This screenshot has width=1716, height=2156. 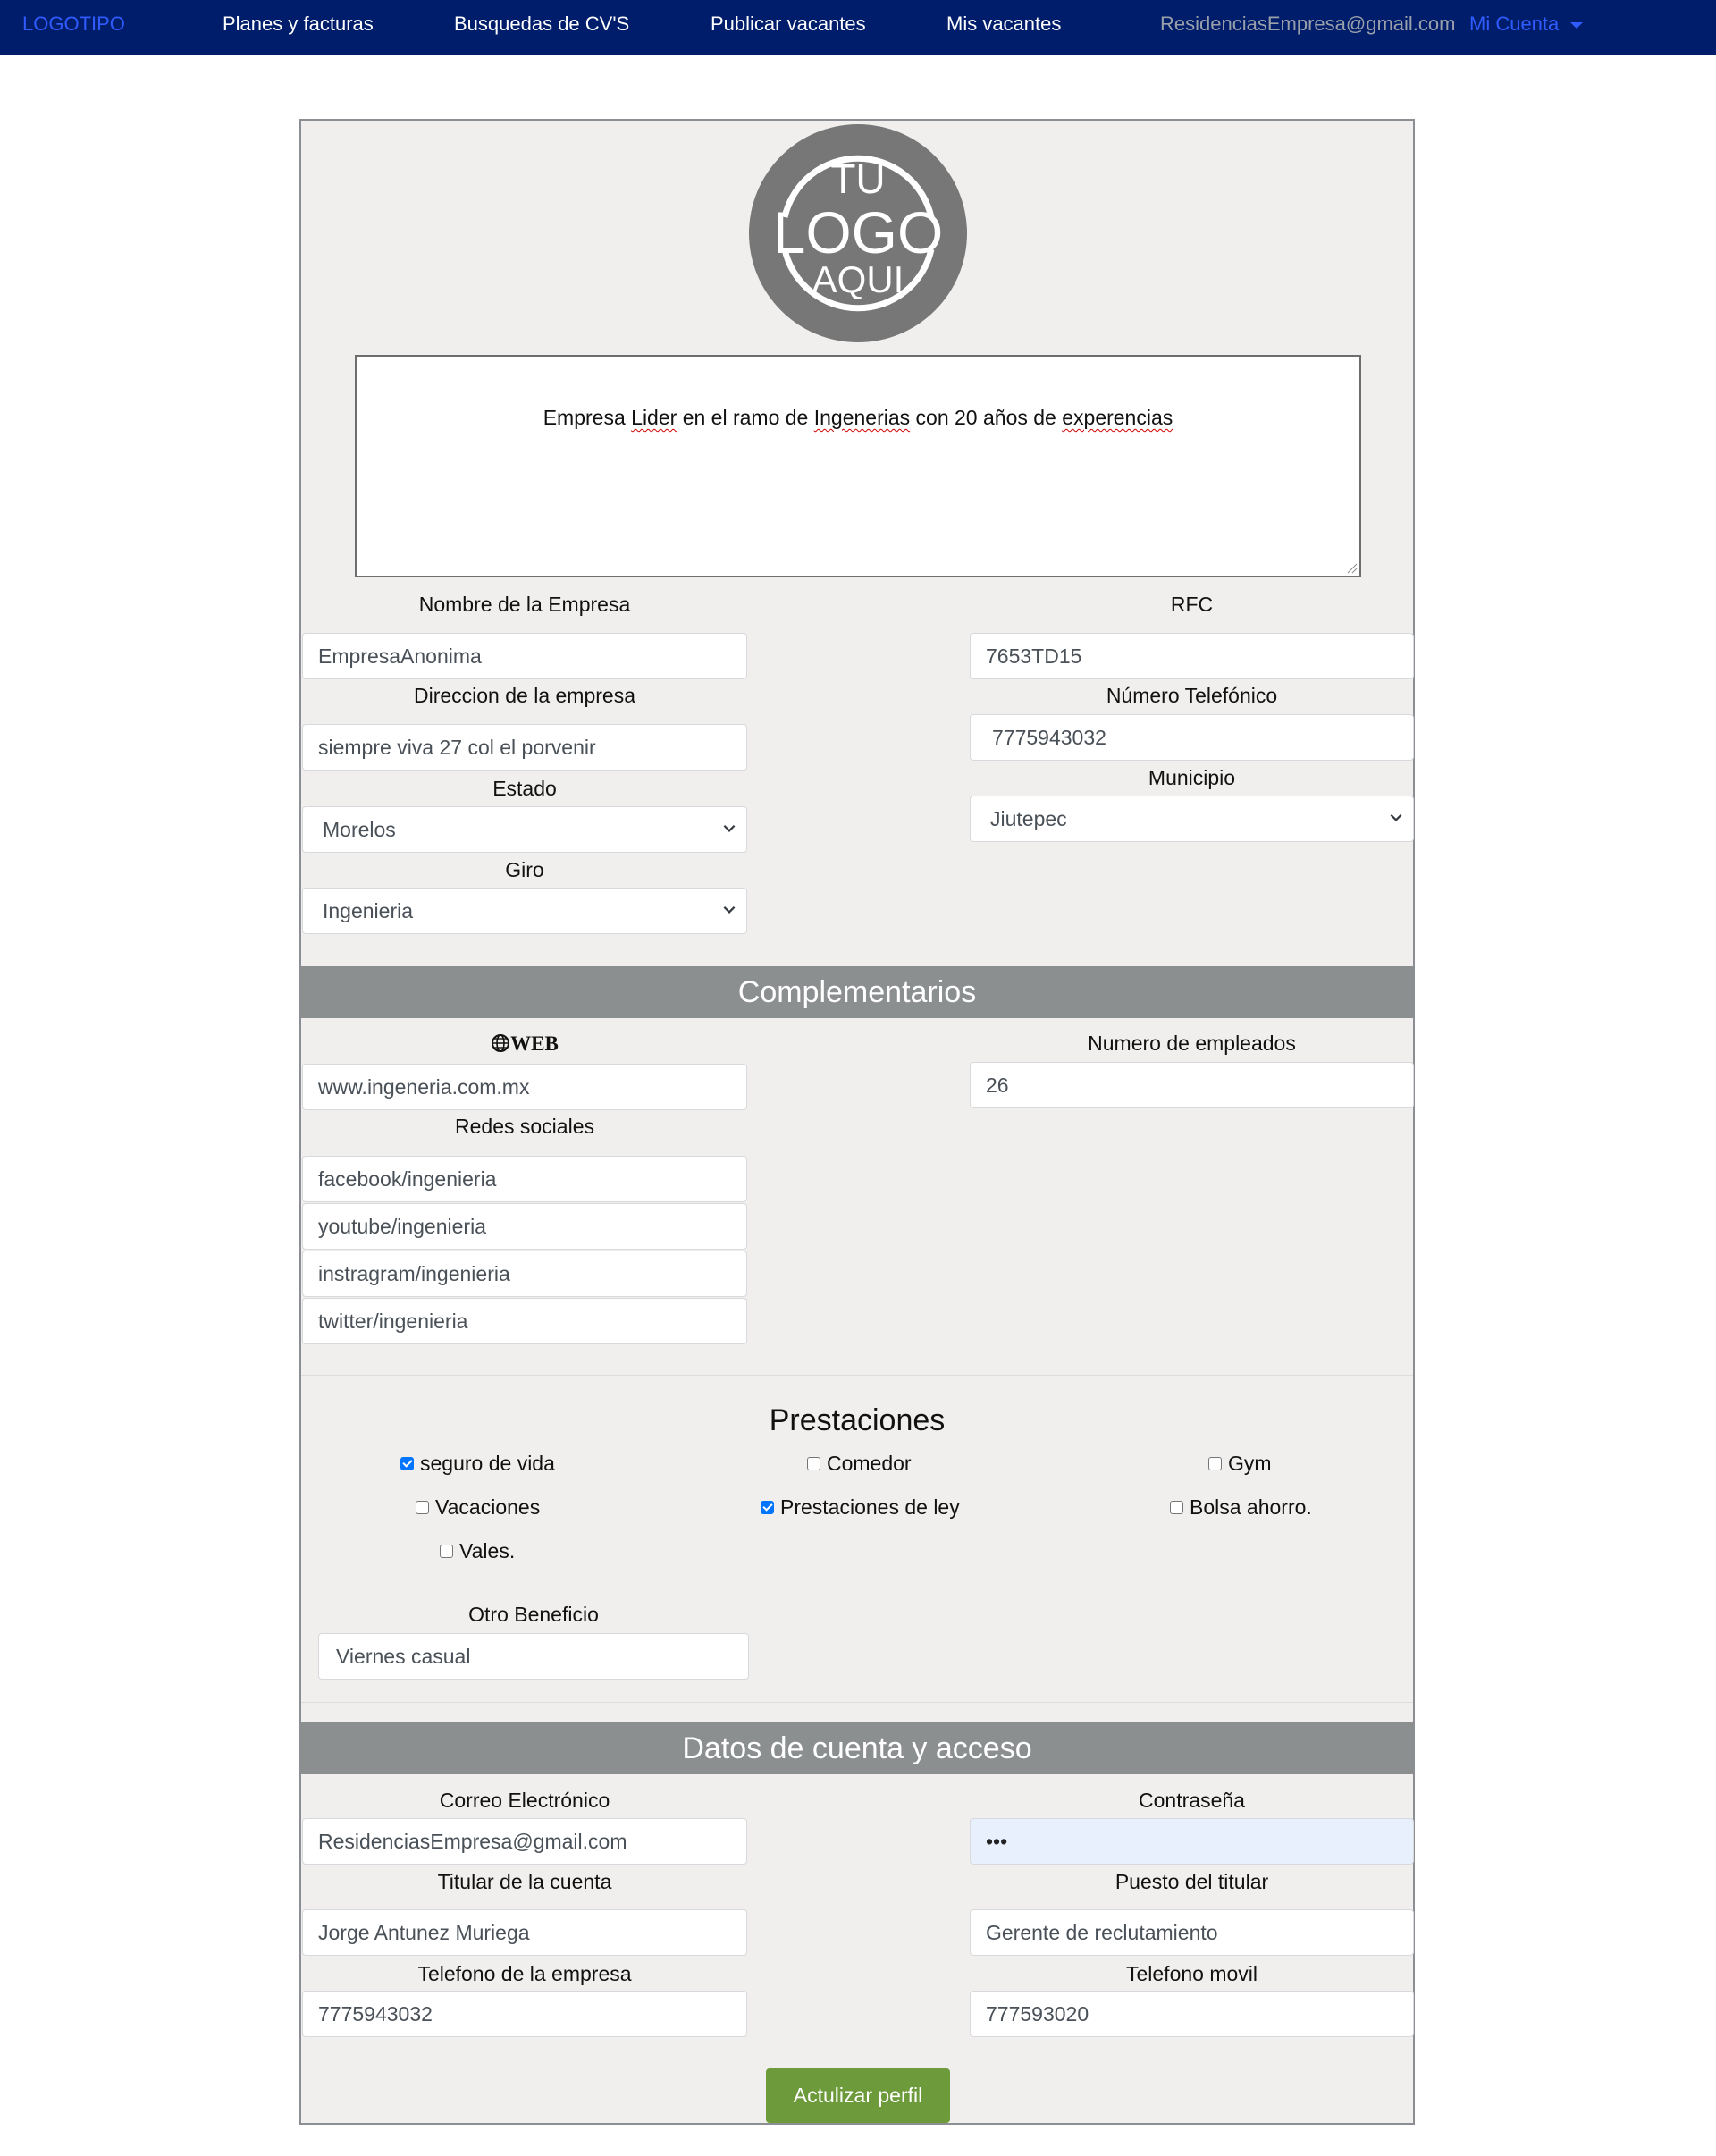 What do you see at coordinates (535, 1044) in the screenshot?
I see `web-label-text: WEB` at bounding box center [535, 1044].